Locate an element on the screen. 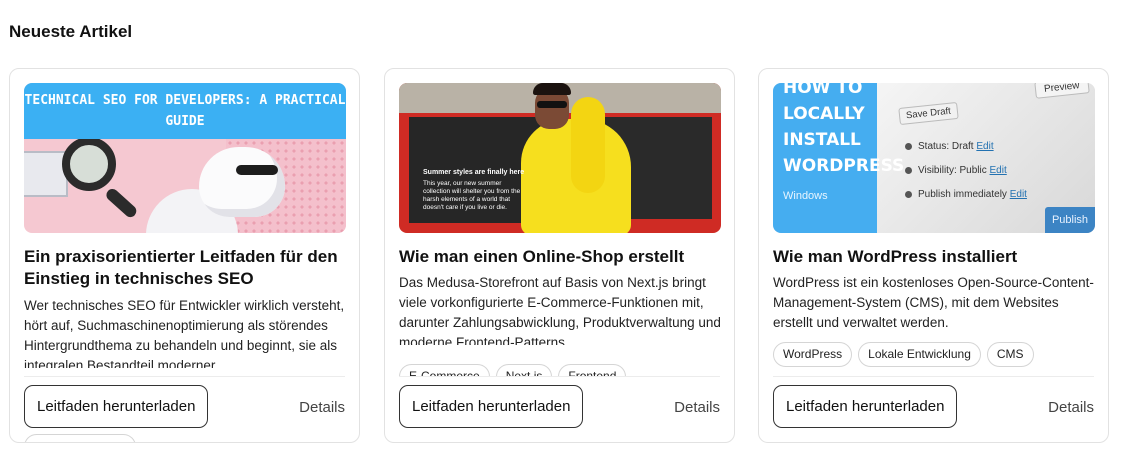 The image size is (1134, 460). thumbnail-heading: HOW TO LOCALLY INSTALL WORDPRESS is located at coordinates (844, 129).